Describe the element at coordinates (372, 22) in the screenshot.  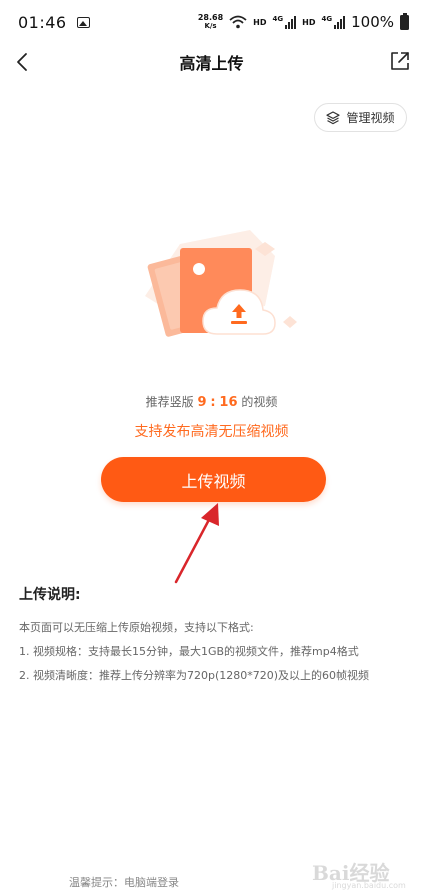
I see `battery-percent: 100%` at that location.